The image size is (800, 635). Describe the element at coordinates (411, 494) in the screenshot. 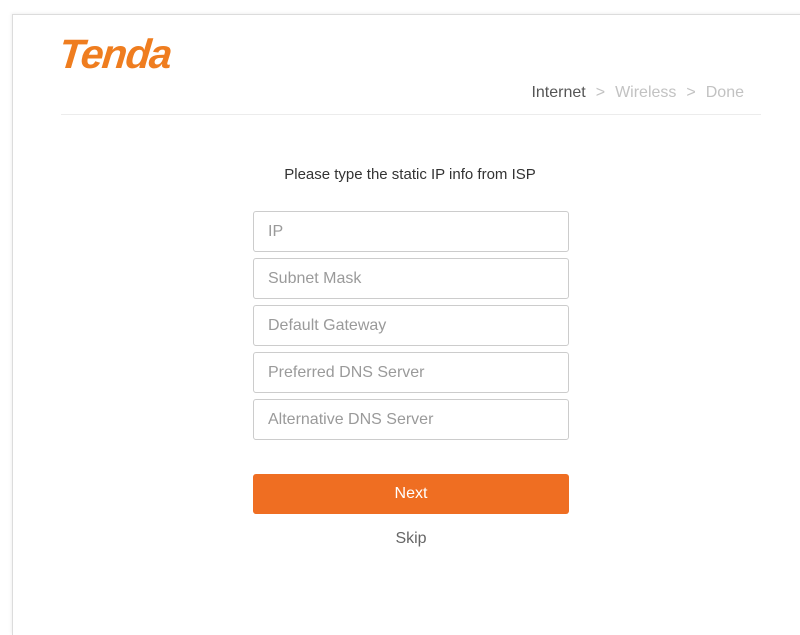

I see `next-button: Next` at that location.